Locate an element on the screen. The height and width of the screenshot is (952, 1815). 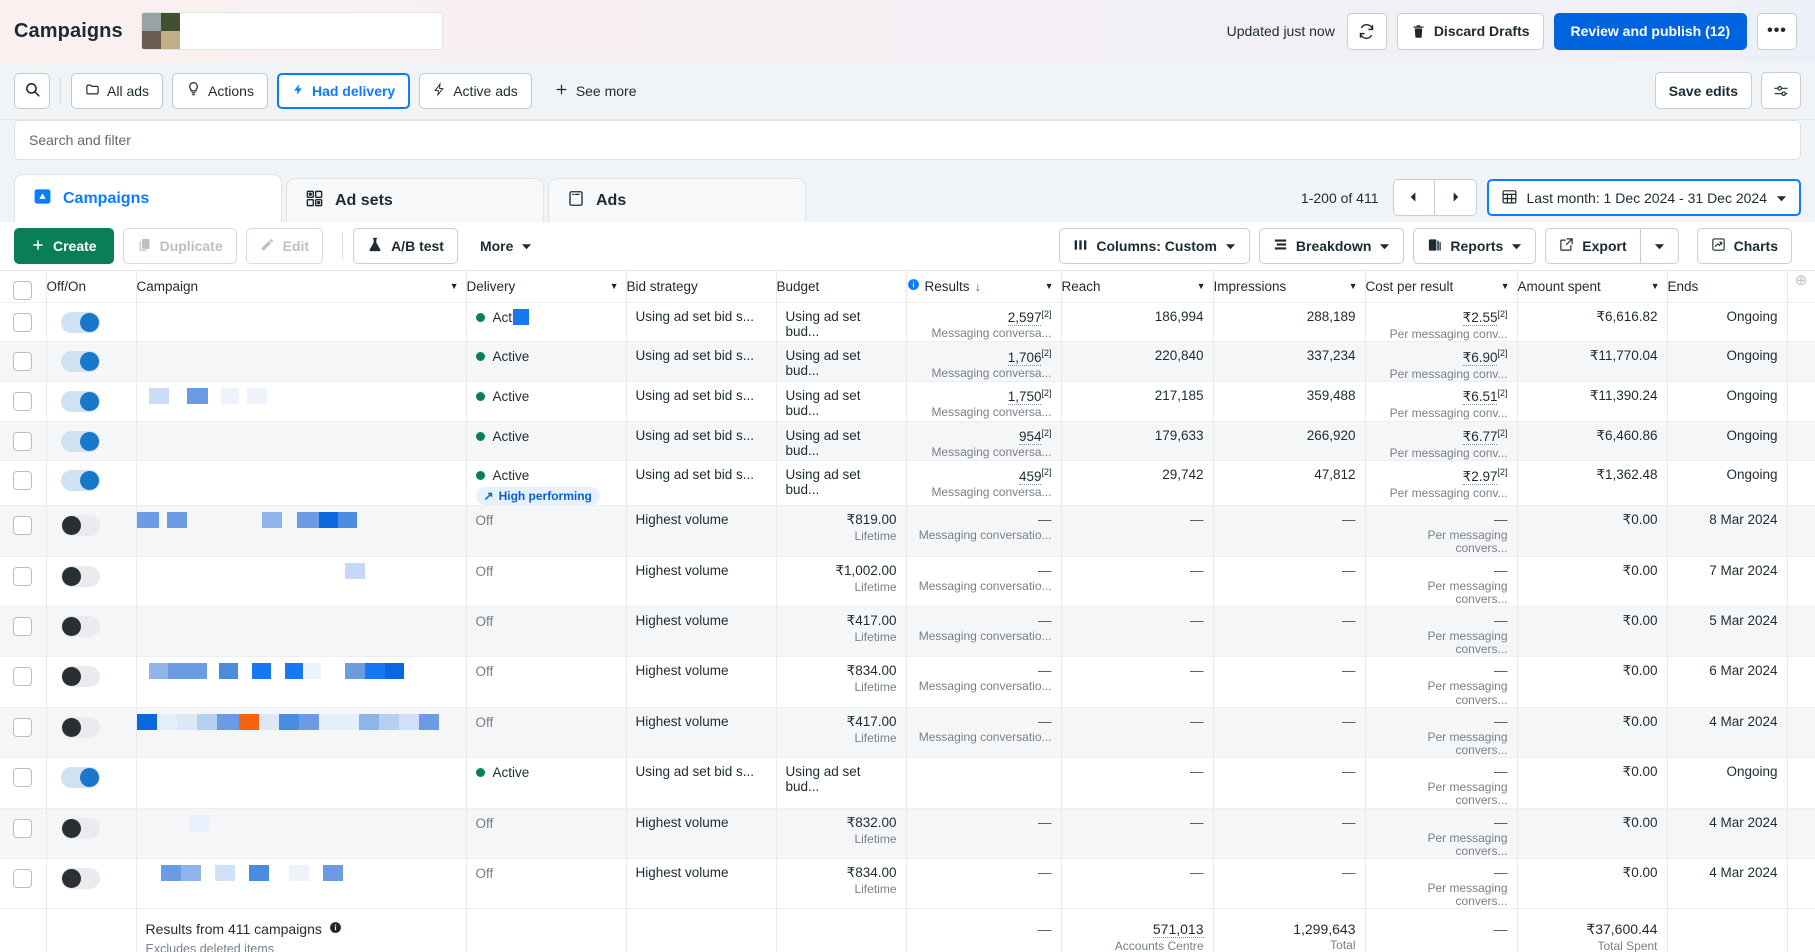
charts-button: Charts is located at coordinates (1744, 246).